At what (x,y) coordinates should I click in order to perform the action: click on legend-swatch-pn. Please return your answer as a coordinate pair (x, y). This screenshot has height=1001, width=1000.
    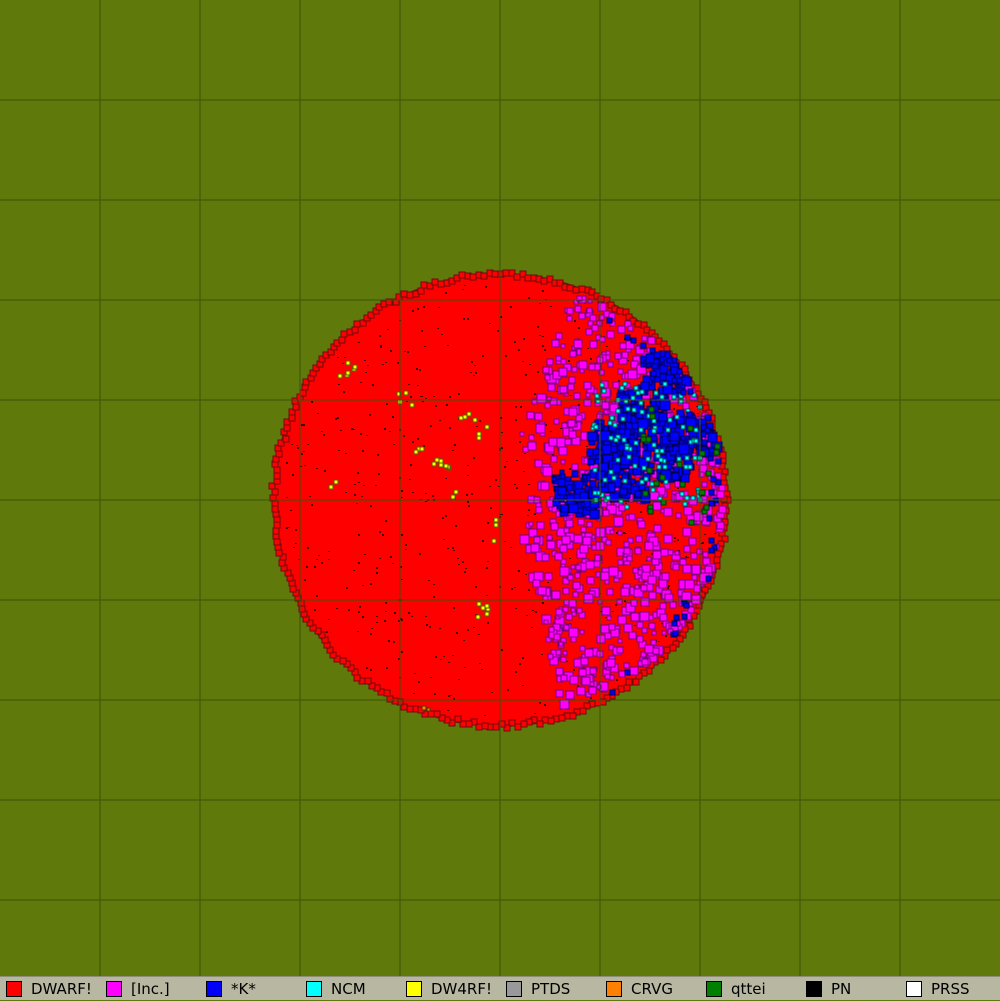
    Looking at the image, I should click on (814, 989).